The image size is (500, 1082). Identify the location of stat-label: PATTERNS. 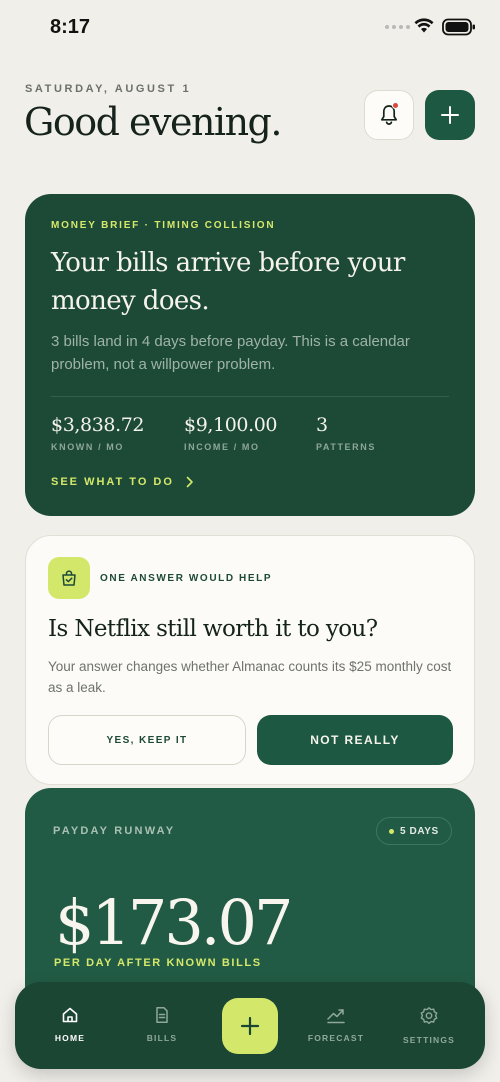
(346, 447).